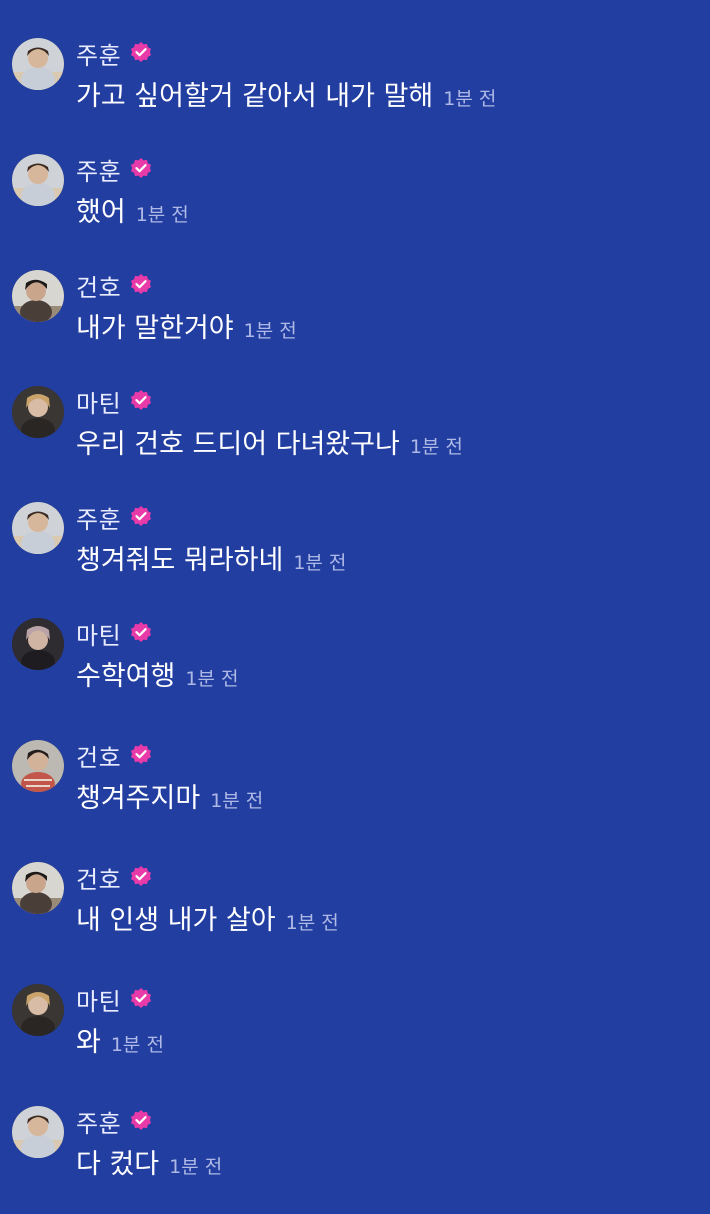 This screenshot has height=1214, width=710. Describe the element at coordinates (176, 920) in the screenshot. I see `message-text: 내 인생 내가 살아` at that location.